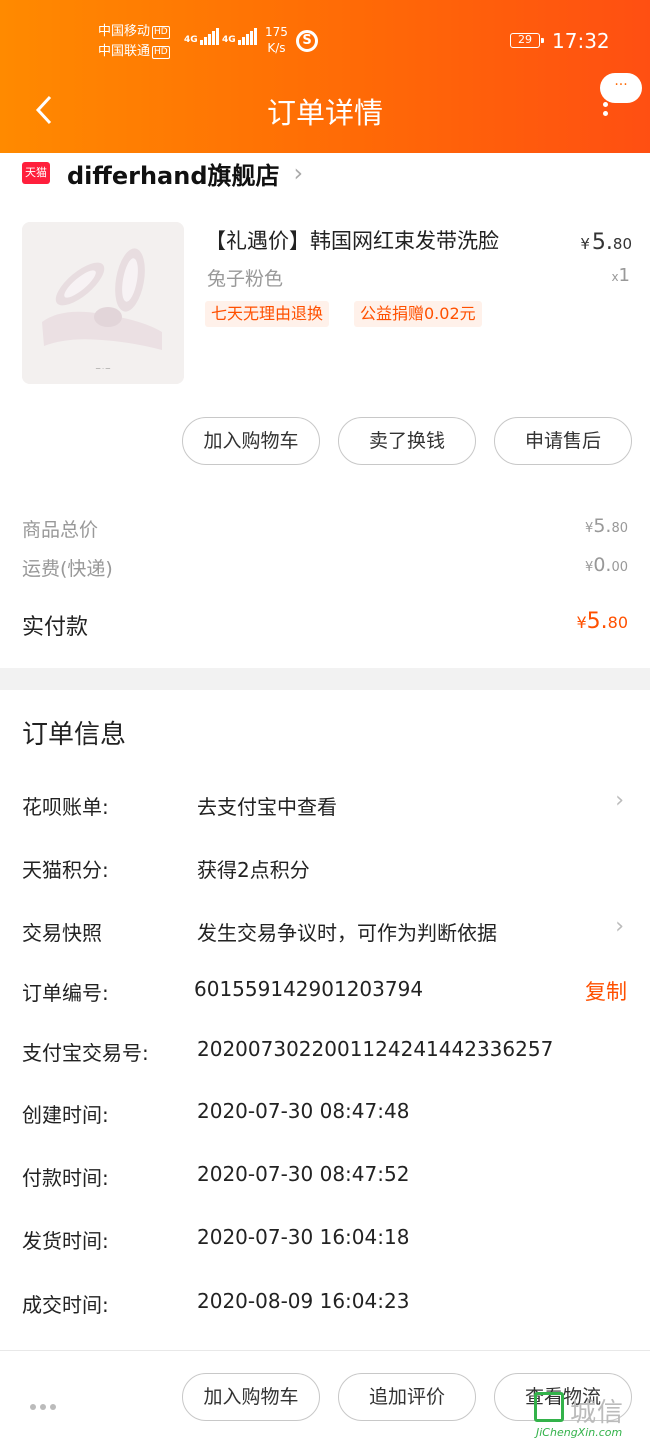 Image resolution: width=650 pixels, height=1444 pixels. I want to click on paid-value: ¥5.80, so click(602, 621).